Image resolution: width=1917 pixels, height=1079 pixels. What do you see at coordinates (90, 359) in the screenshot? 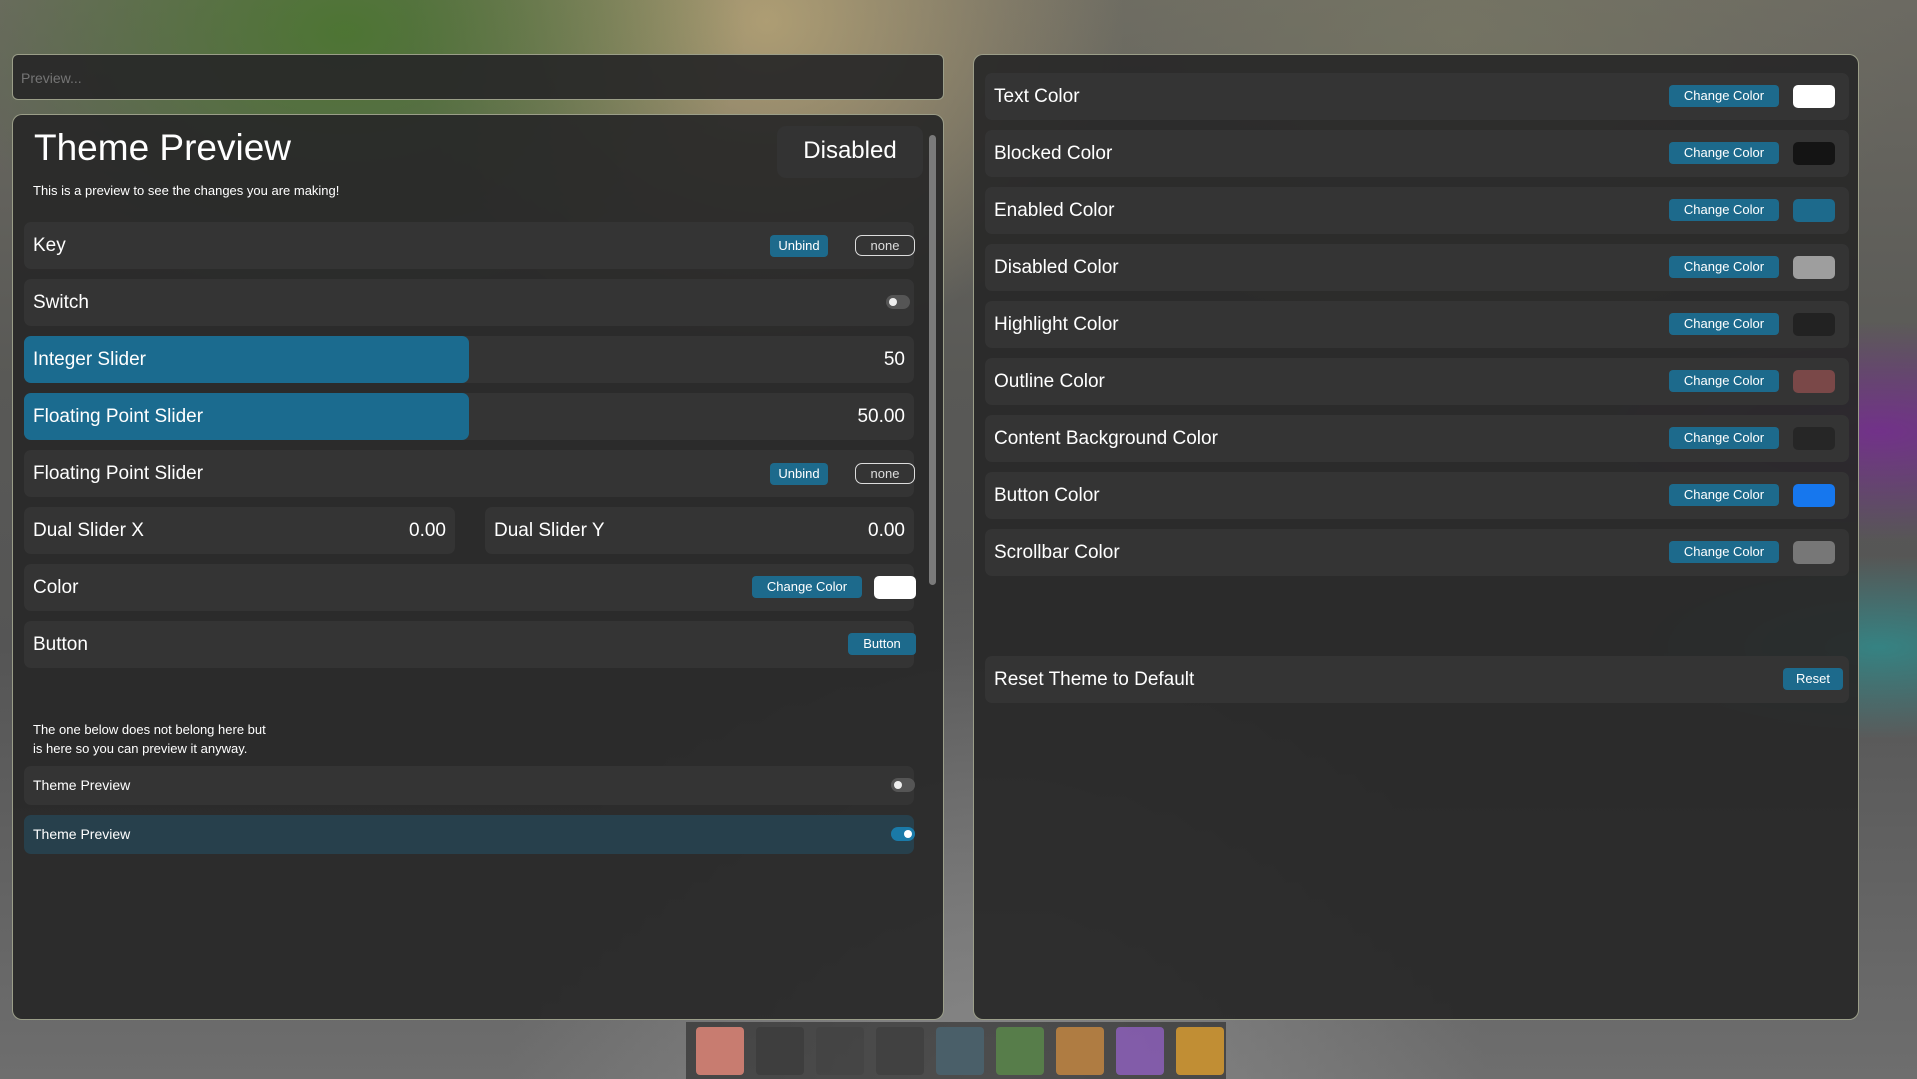
I see `integer-slider-label: Integer Slider` at bounding box center [90, 359].